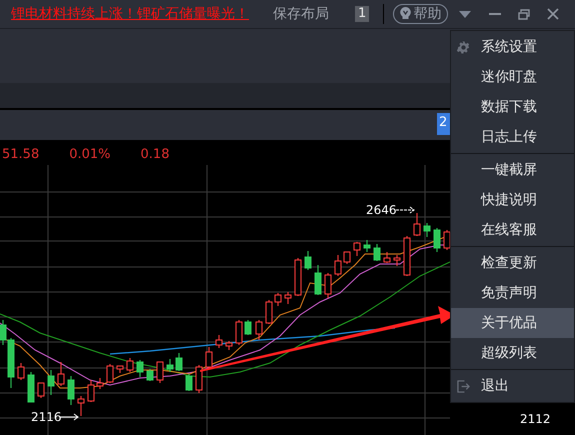 The height and width of the screenshot is (435, 575). What do you see at coordinates (362, 14) in the screenshot?
I see `layout-number: 1` at bounding box center [362, 14].